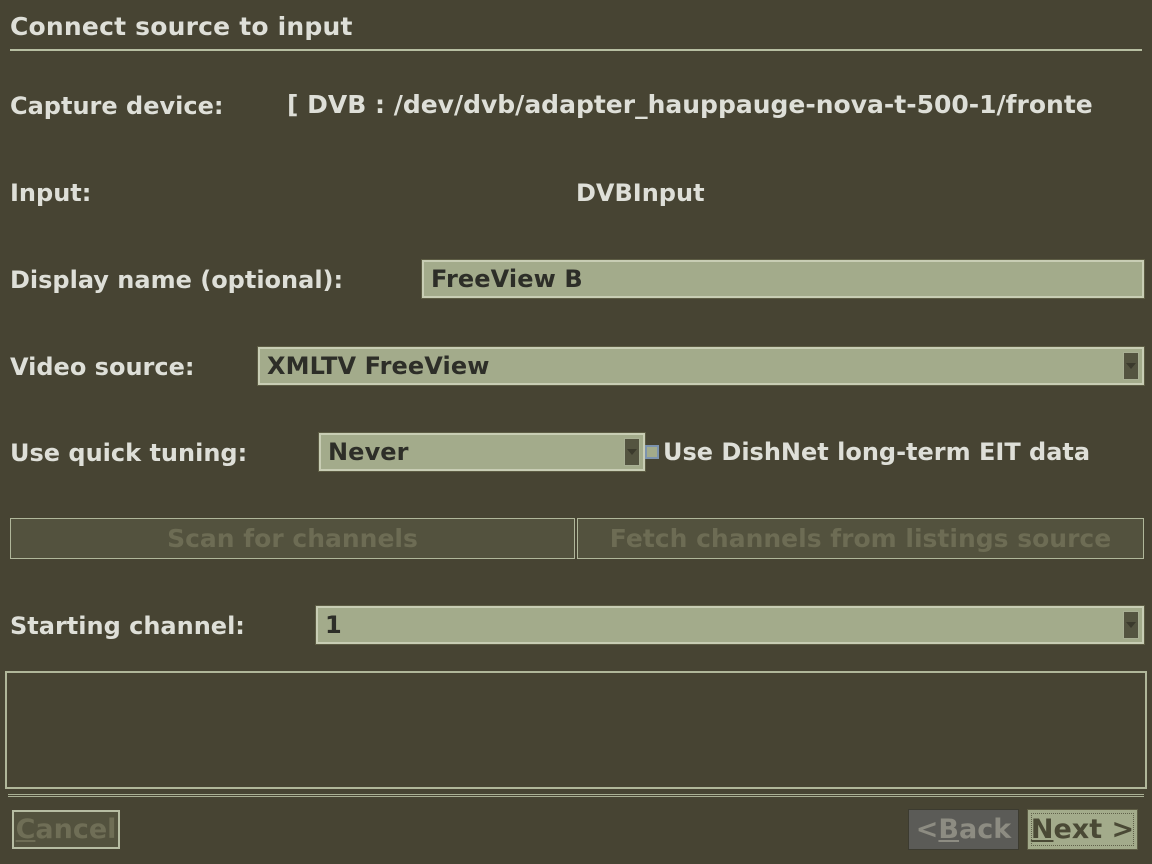 The height and width of the screenshot is (864, 1152). What do you see at coordinates (877, 452) in the screenshot?
I see `dishnet-eit-label: Use DishNet long-term EIT data` at bounding box center [877, 452].